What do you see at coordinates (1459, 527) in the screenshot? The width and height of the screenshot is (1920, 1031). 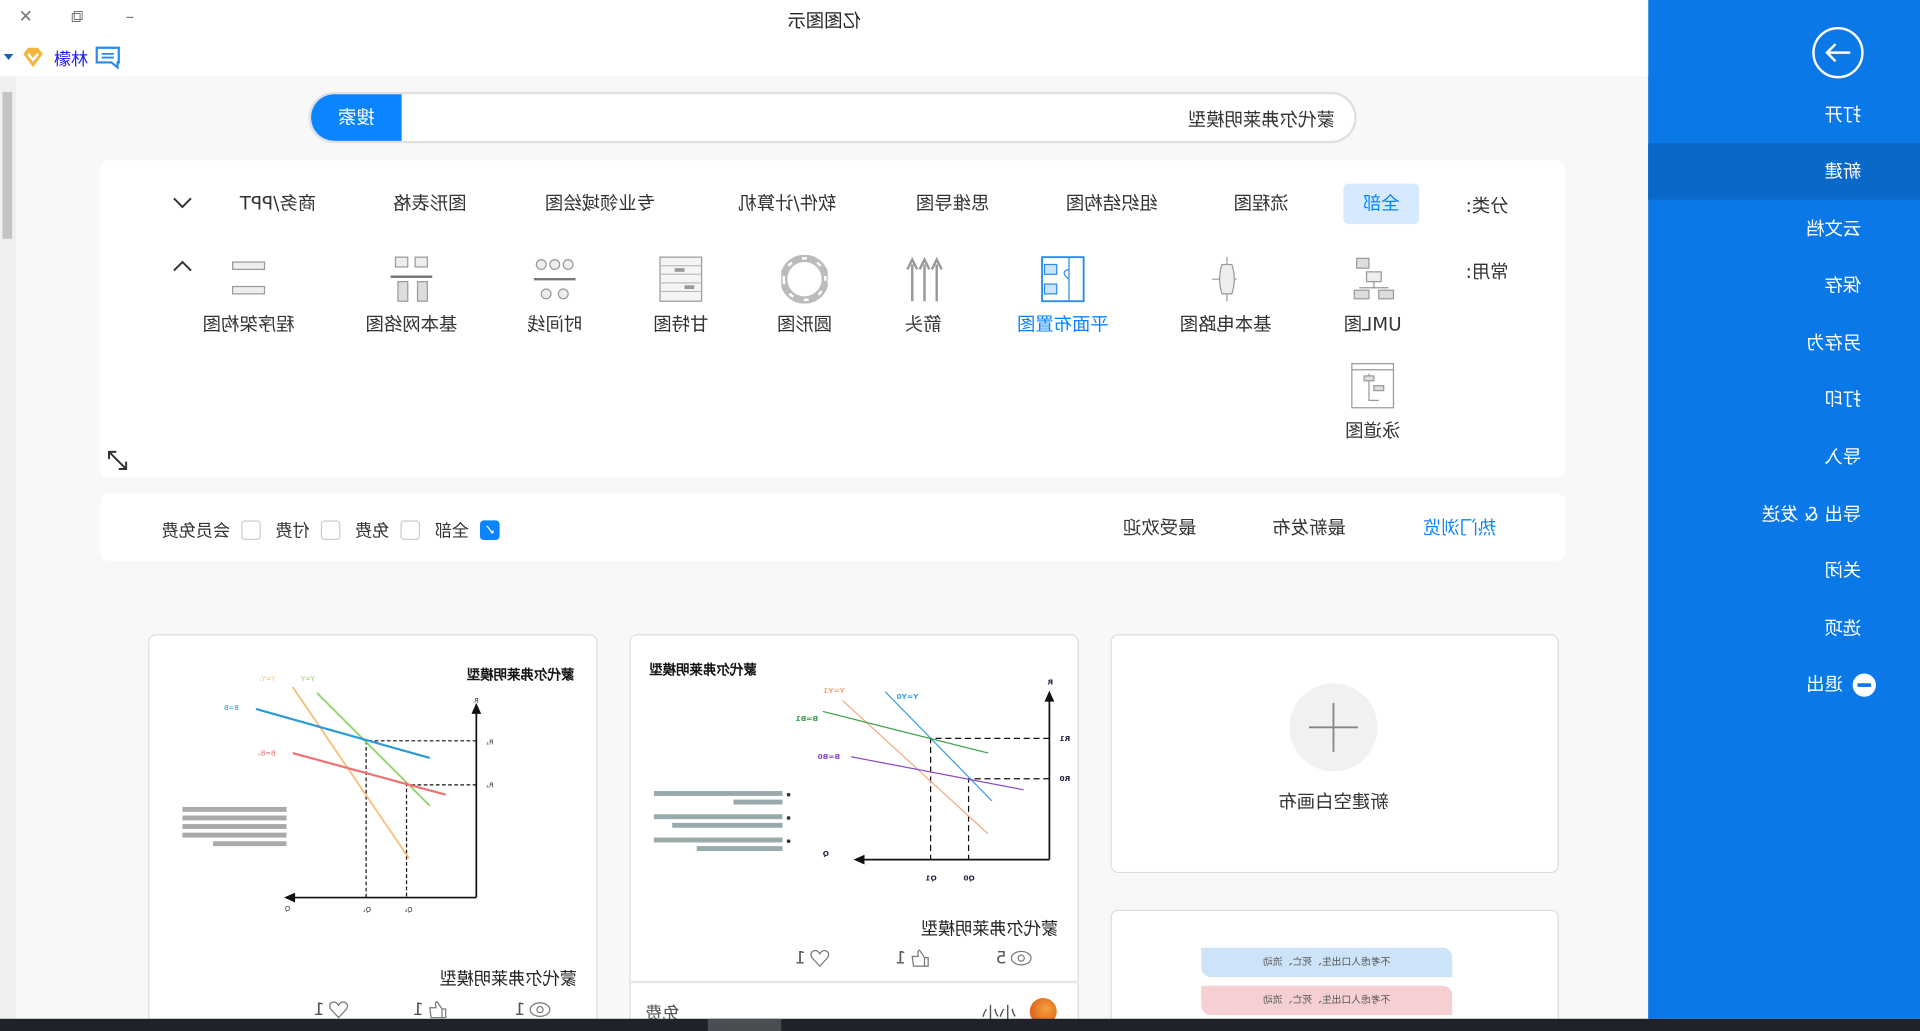 I see `sort-tab-0: 热门浏览` at bounding box center [1459, 527].